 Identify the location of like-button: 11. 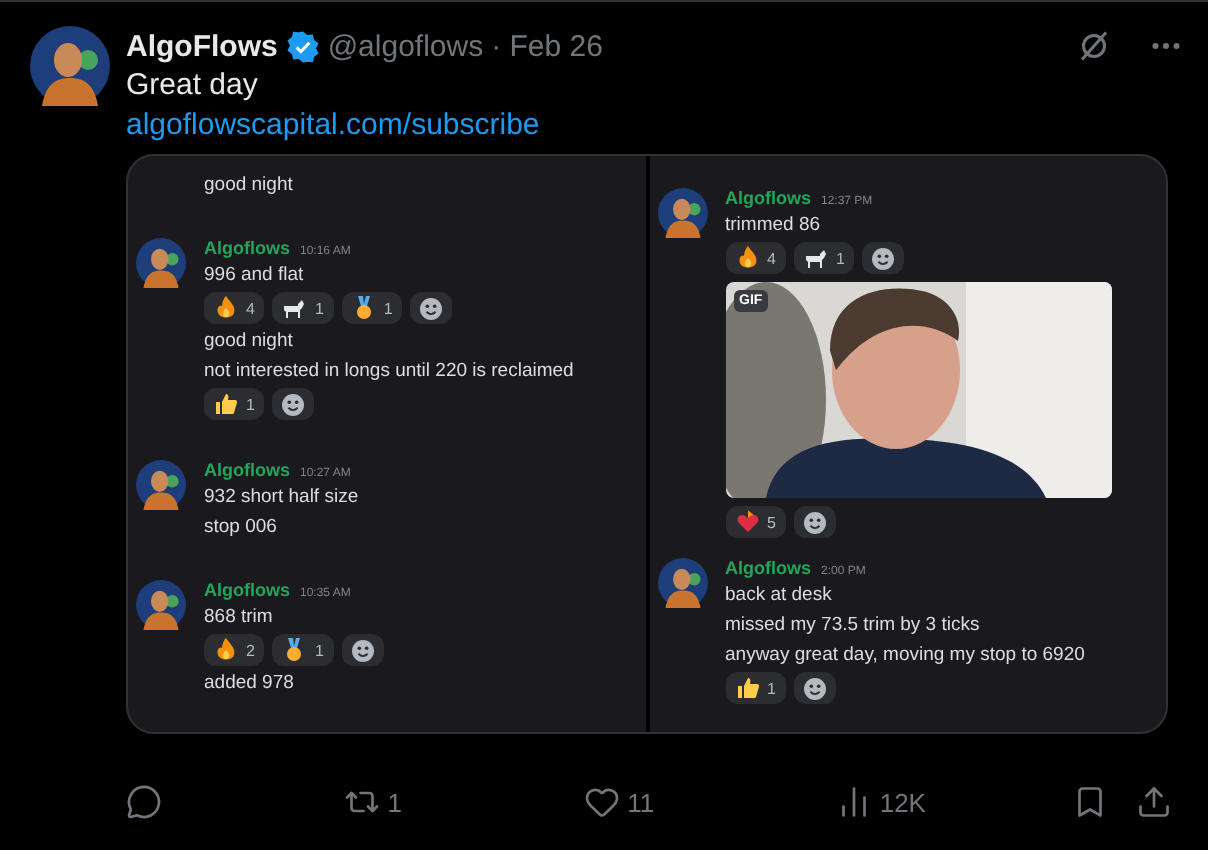
(619, 802).